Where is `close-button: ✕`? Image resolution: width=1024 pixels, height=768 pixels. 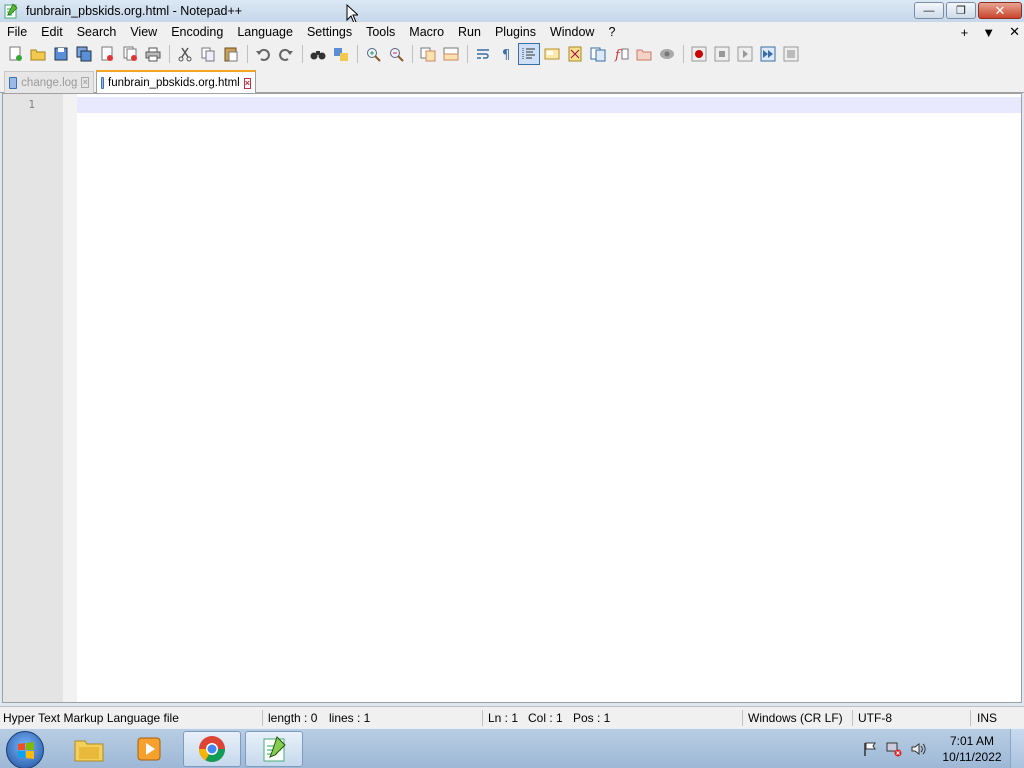 close-button: ✕ is located at coordinates (1000, 10).